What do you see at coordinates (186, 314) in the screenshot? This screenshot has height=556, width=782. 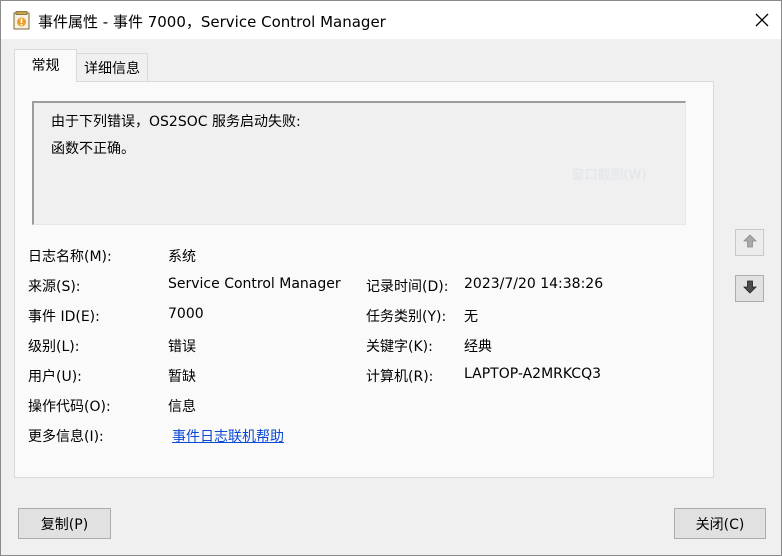 I see `event-id-value: 7000` at bounding box center [186, 314].